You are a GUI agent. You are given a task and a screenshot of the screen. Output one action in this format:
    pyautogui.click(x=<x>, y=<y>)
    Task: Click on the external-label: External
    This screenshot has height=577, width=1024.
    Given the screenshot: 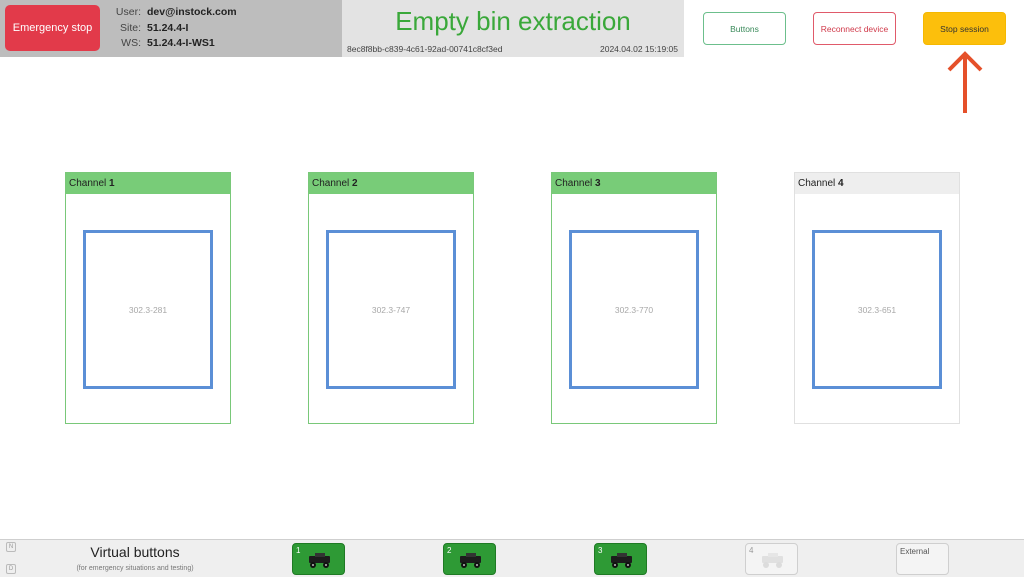 What is the action you would take?
    pyautogui.click(x=915, y=551)
    